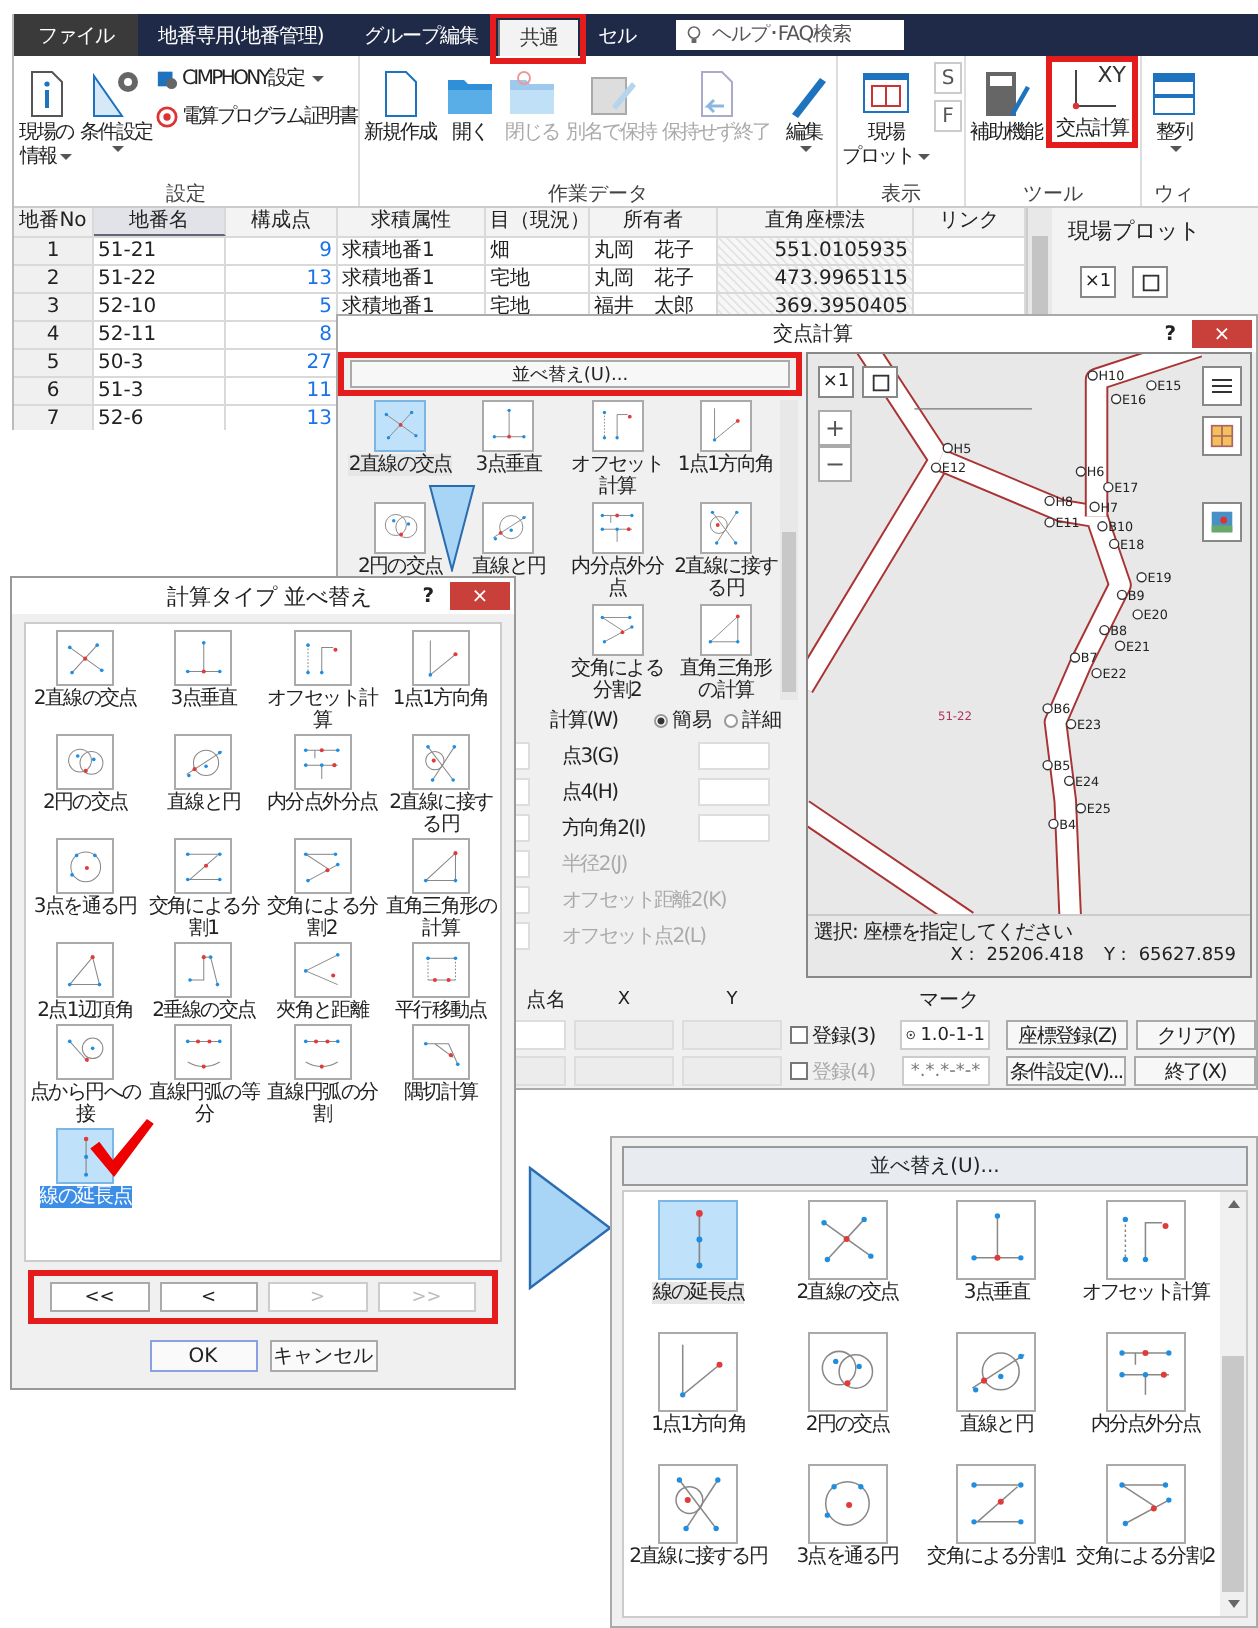  Describe the element at coordinates (420, 35) in the screenshot. I see `ribbon-tab: グループ編集` at that location.